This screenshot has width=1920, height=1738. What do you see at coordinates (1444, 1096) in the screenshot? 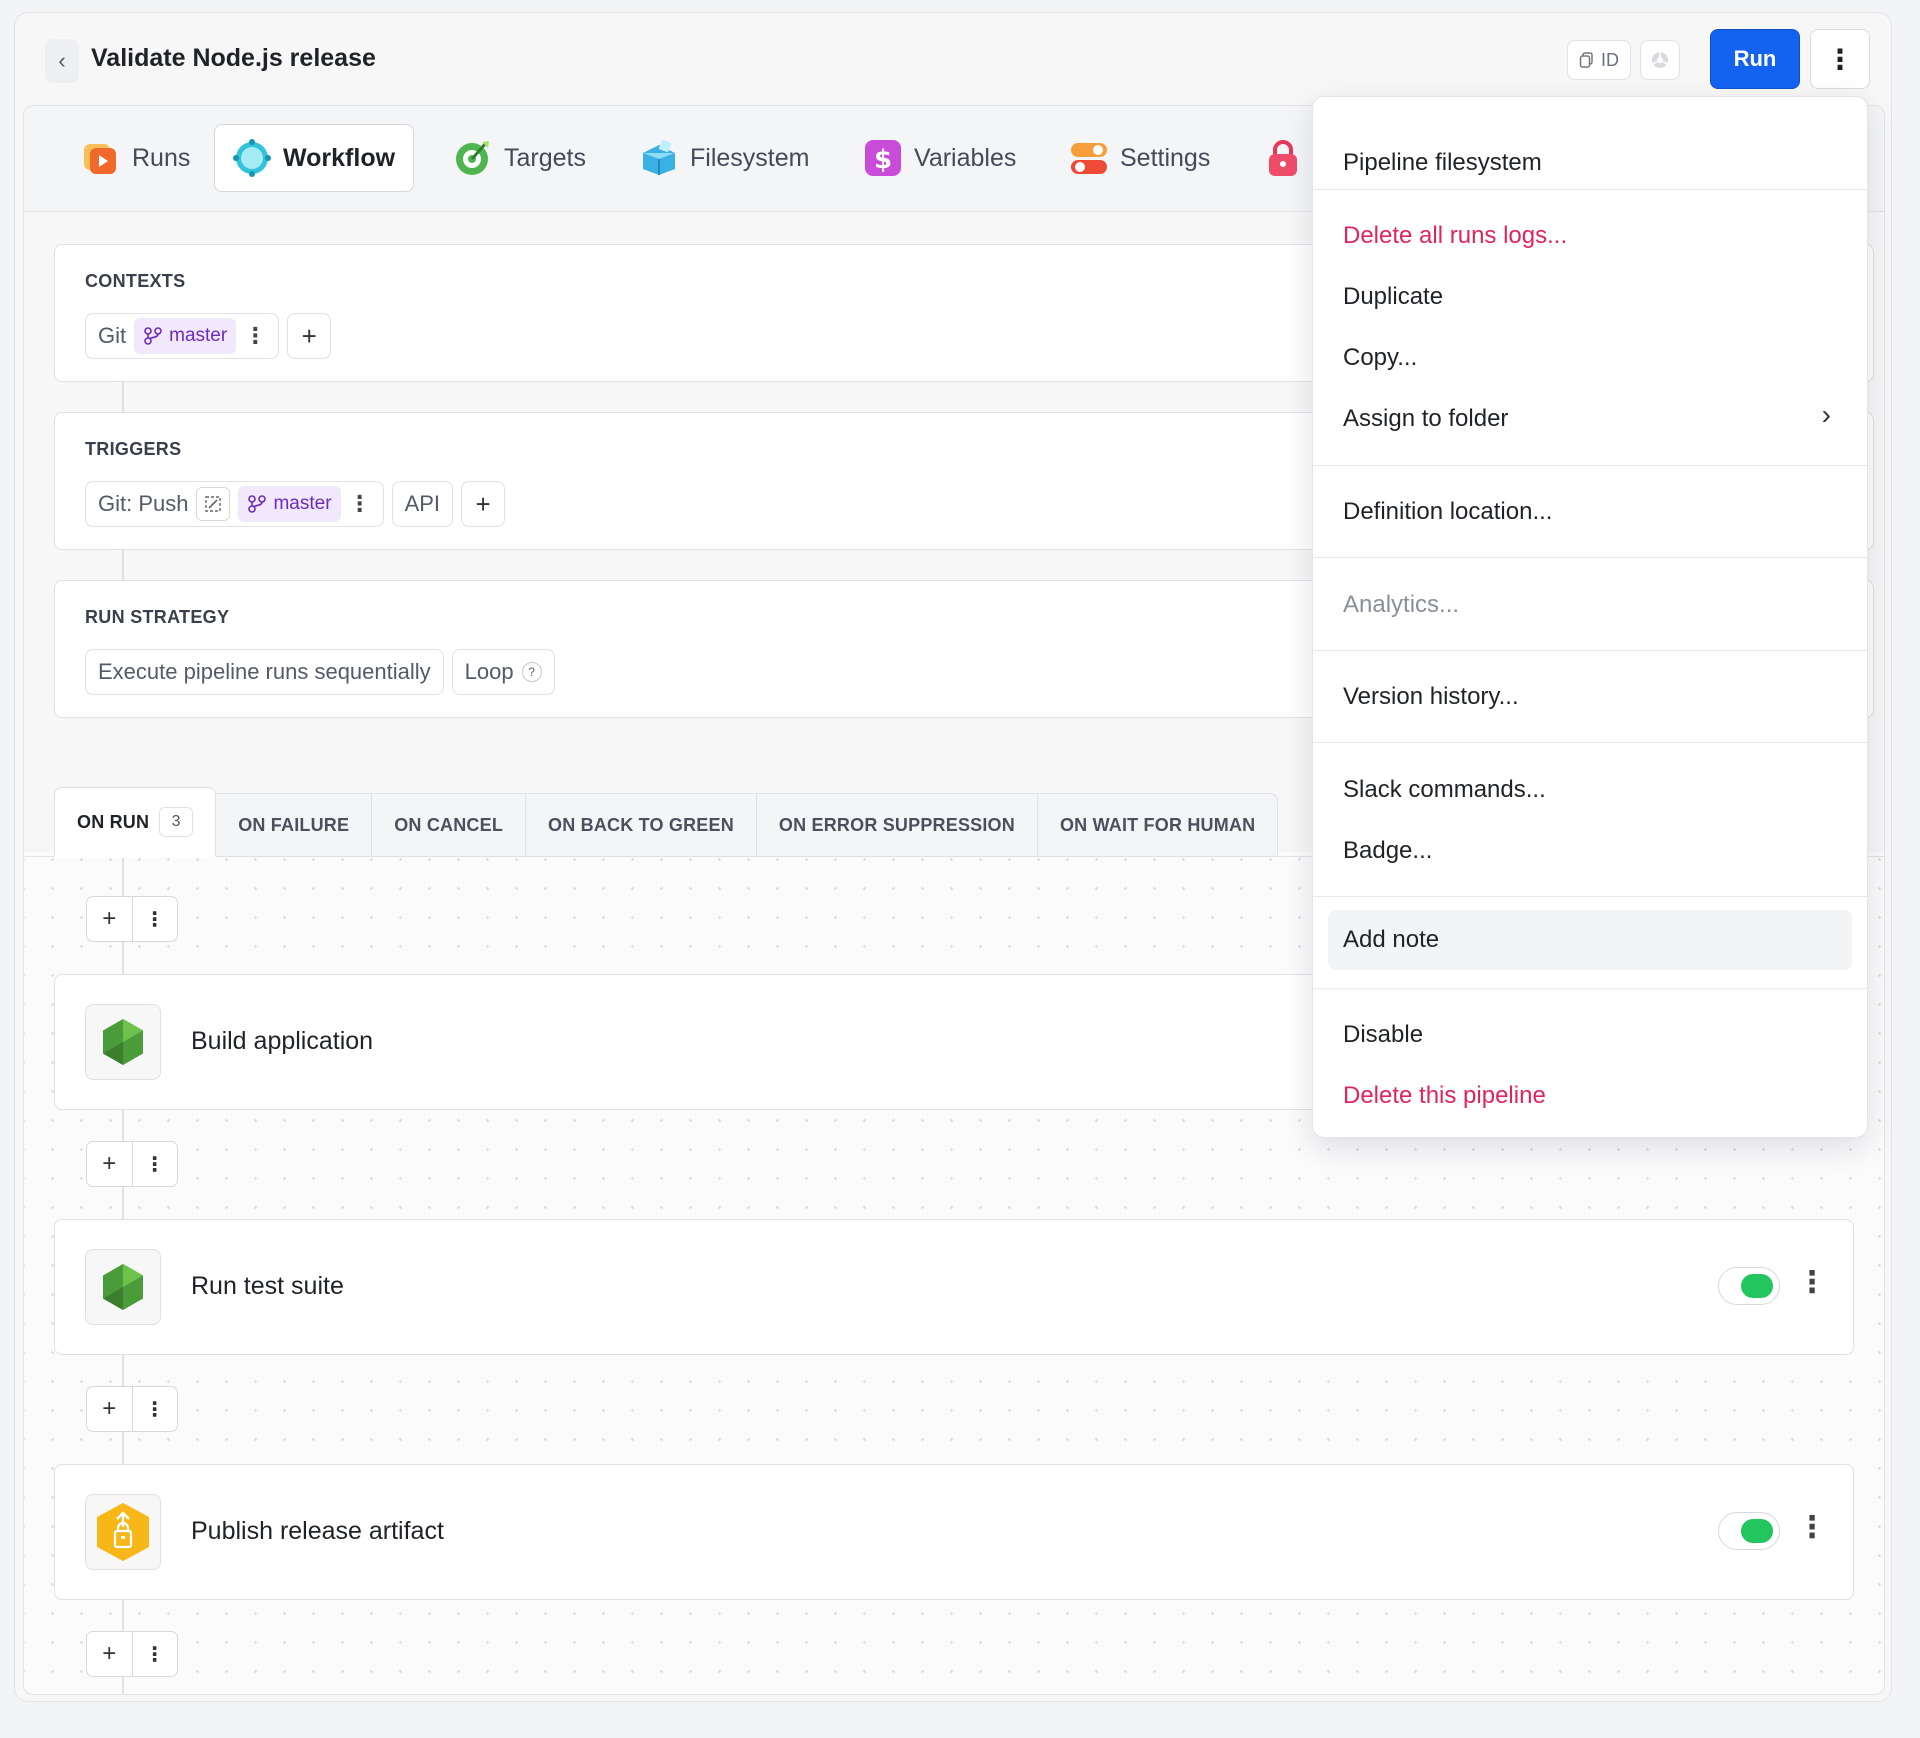
I see `menu-item-delete-pipeline: Delete this pipeline` at bounding box center [1444, 1096].